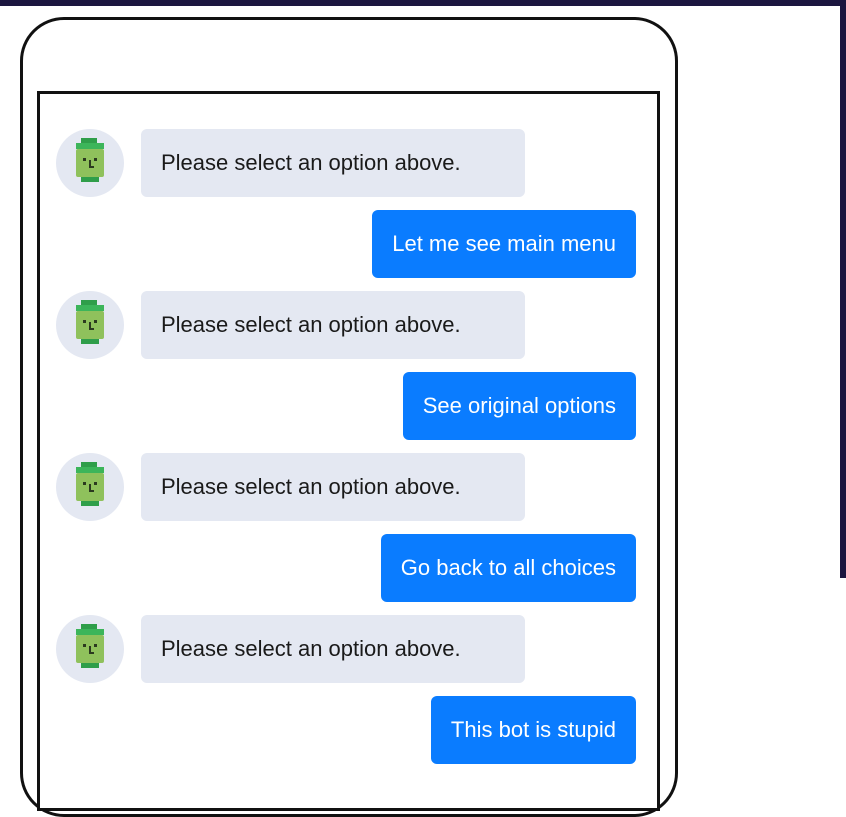  I want to click on user-message-bubble: This bot is stupid, so click(533, 730).